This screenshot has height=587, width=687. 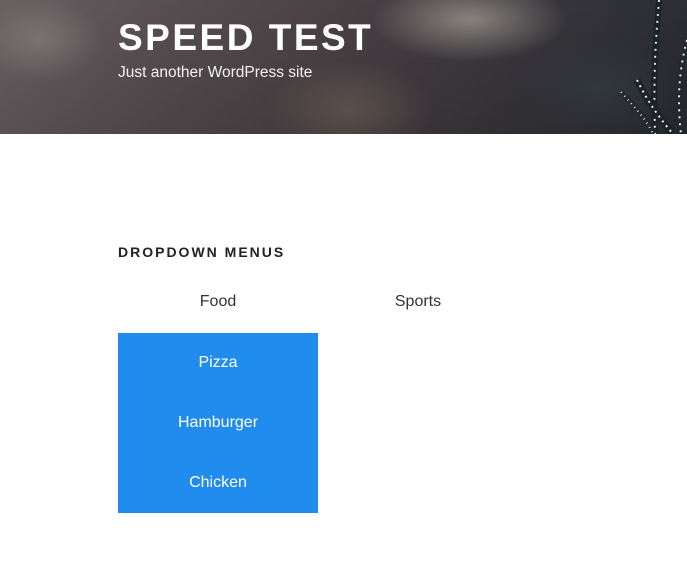 I want to click on site-description: Just another WordPress site, so click(x=215, y=72).